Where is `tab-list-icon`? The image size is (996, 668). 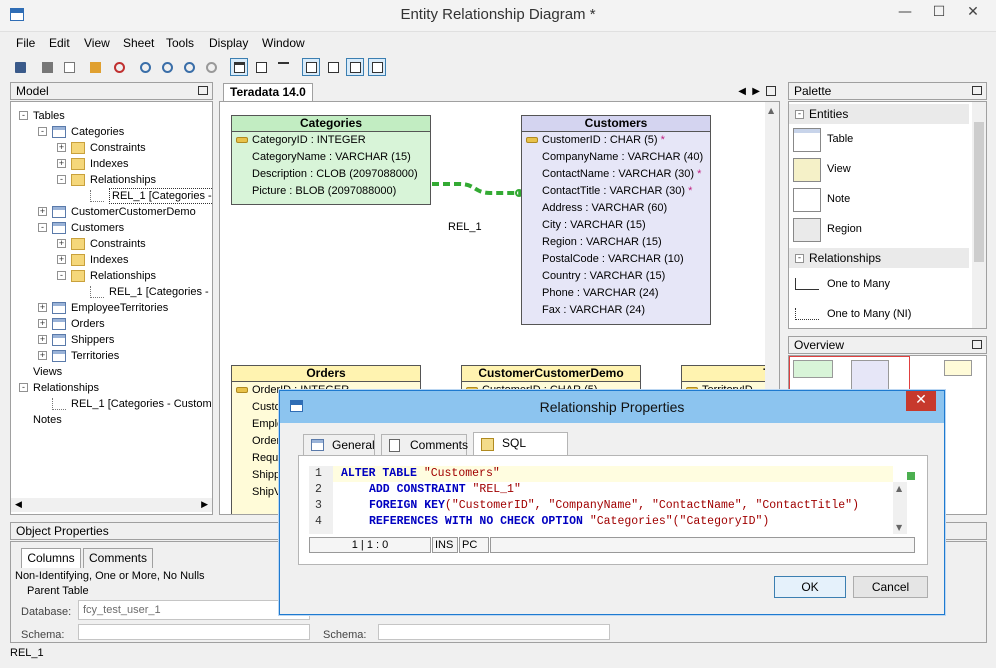
tab-list-icon is located at coordinates (771, 91).